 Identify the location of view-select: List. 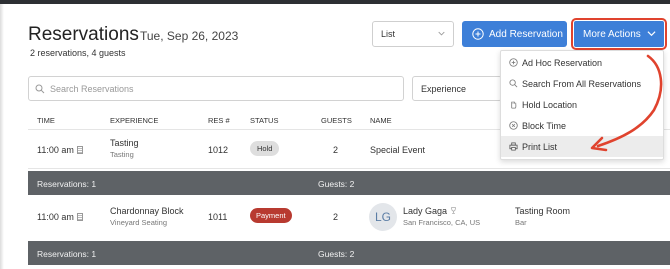
(413, 34).